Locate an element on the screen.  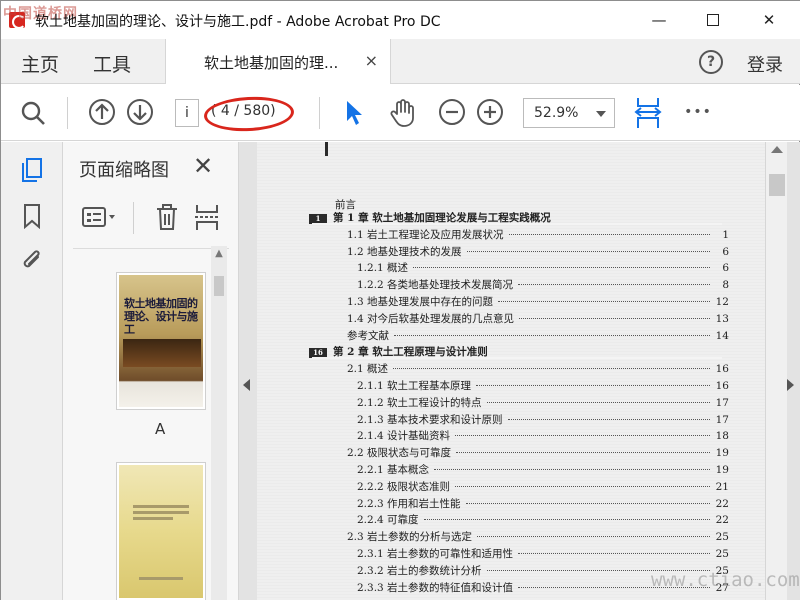
close-window-button: ✕ is located at coordinates (769, 20).